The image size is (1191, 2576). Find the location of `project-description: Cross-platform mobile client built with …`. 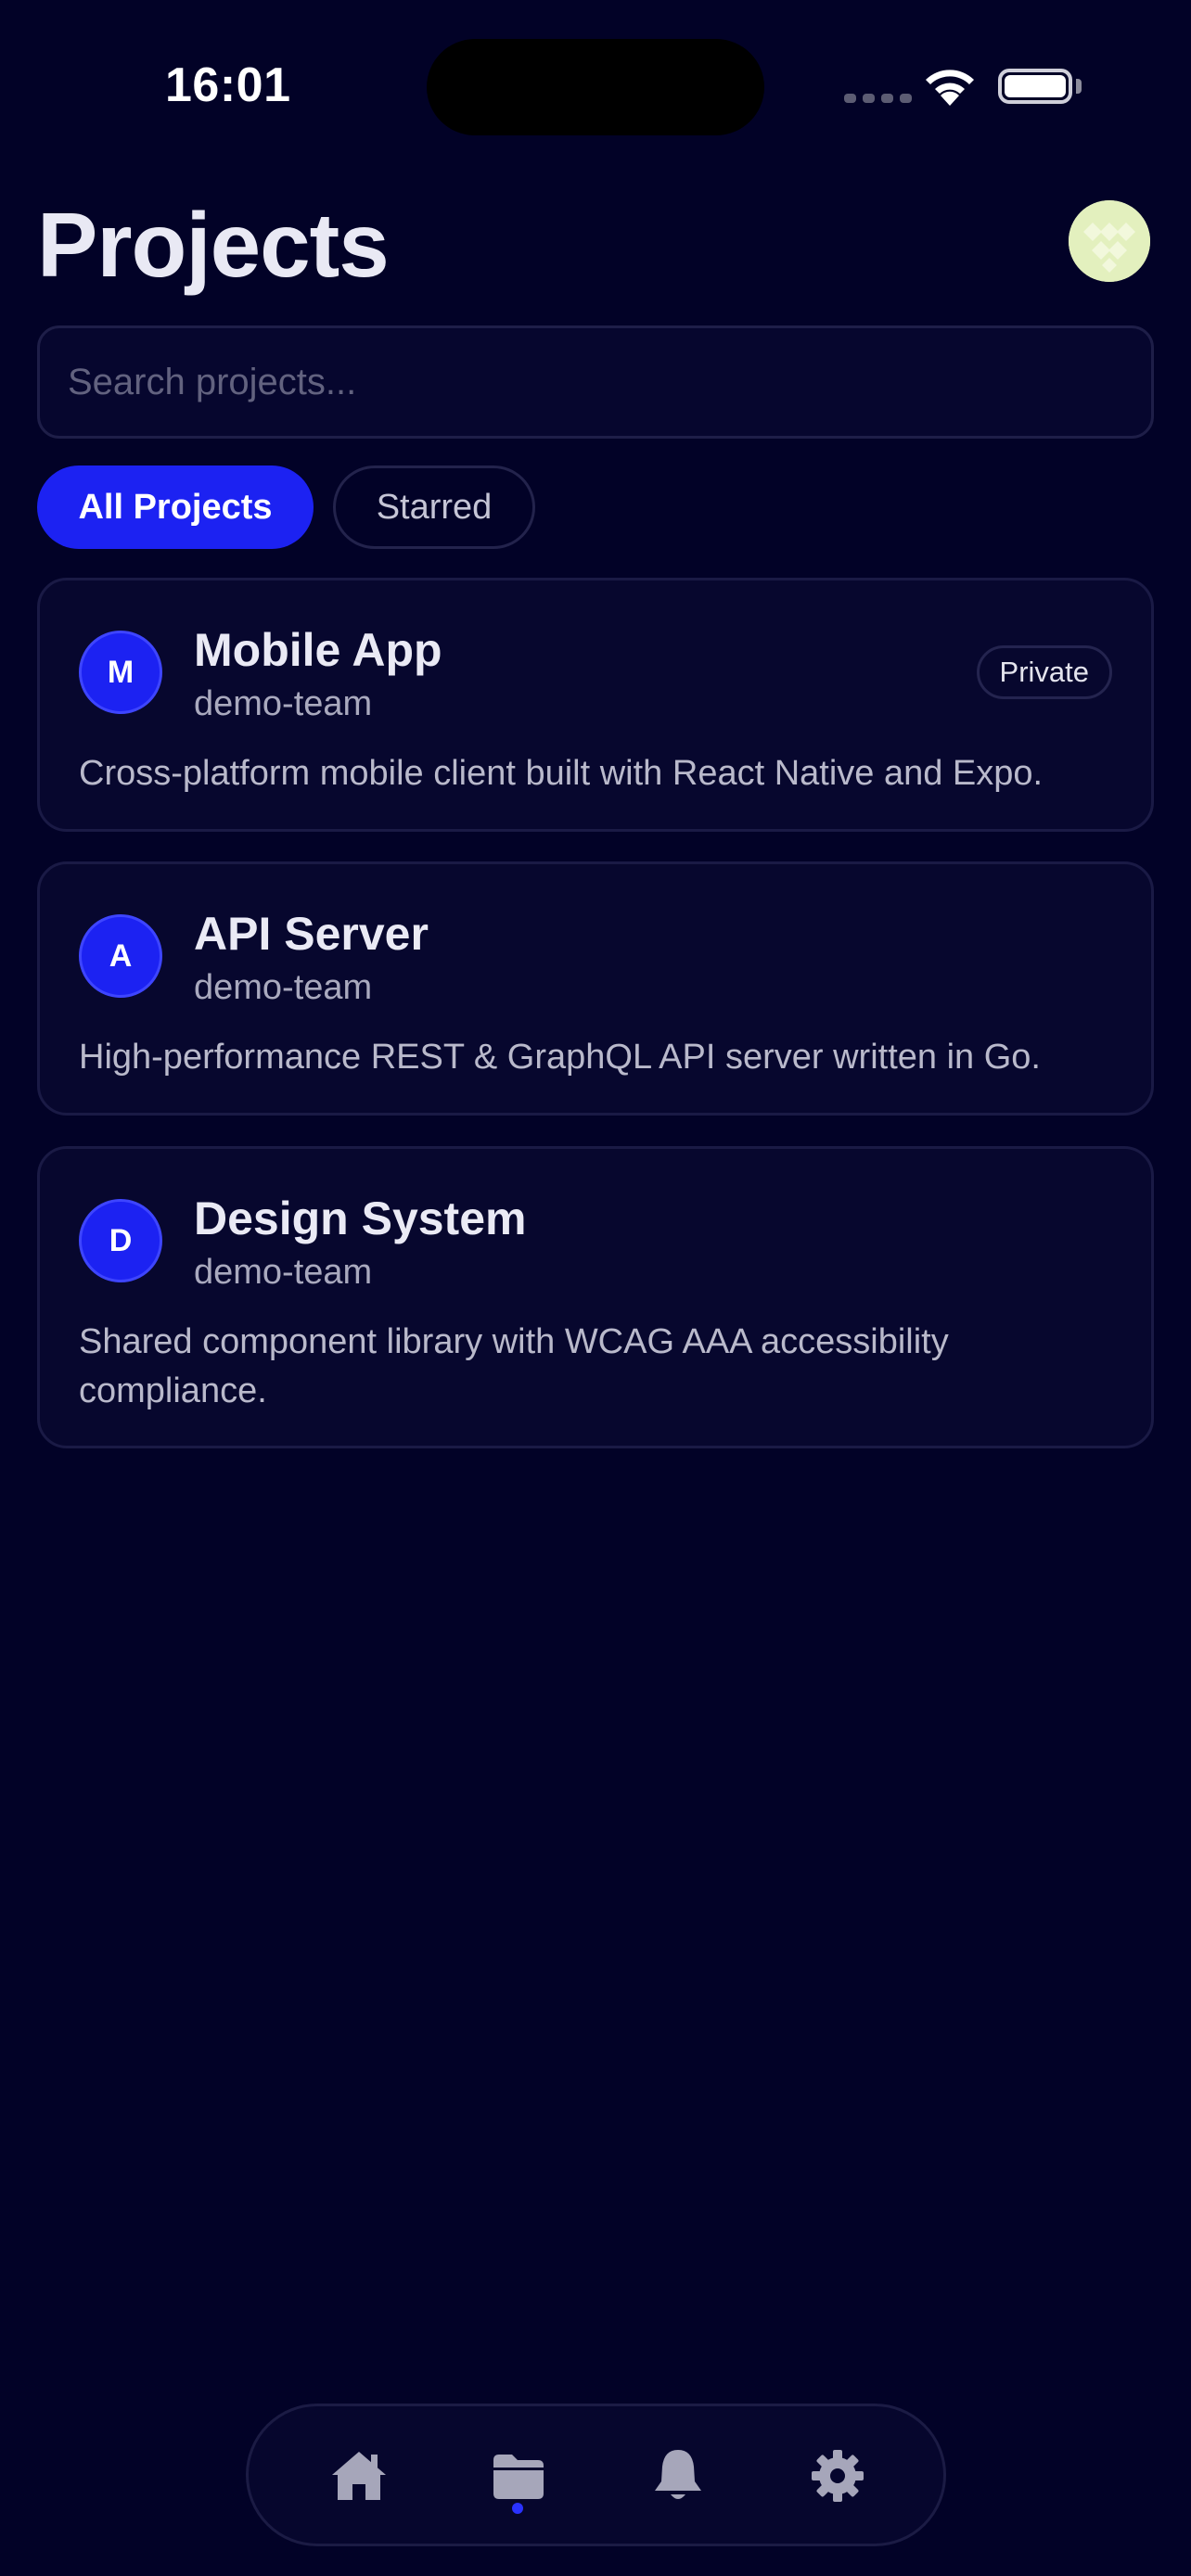

project-description: Cross-platform mobile client built with … is located at coordinates (561, 773).